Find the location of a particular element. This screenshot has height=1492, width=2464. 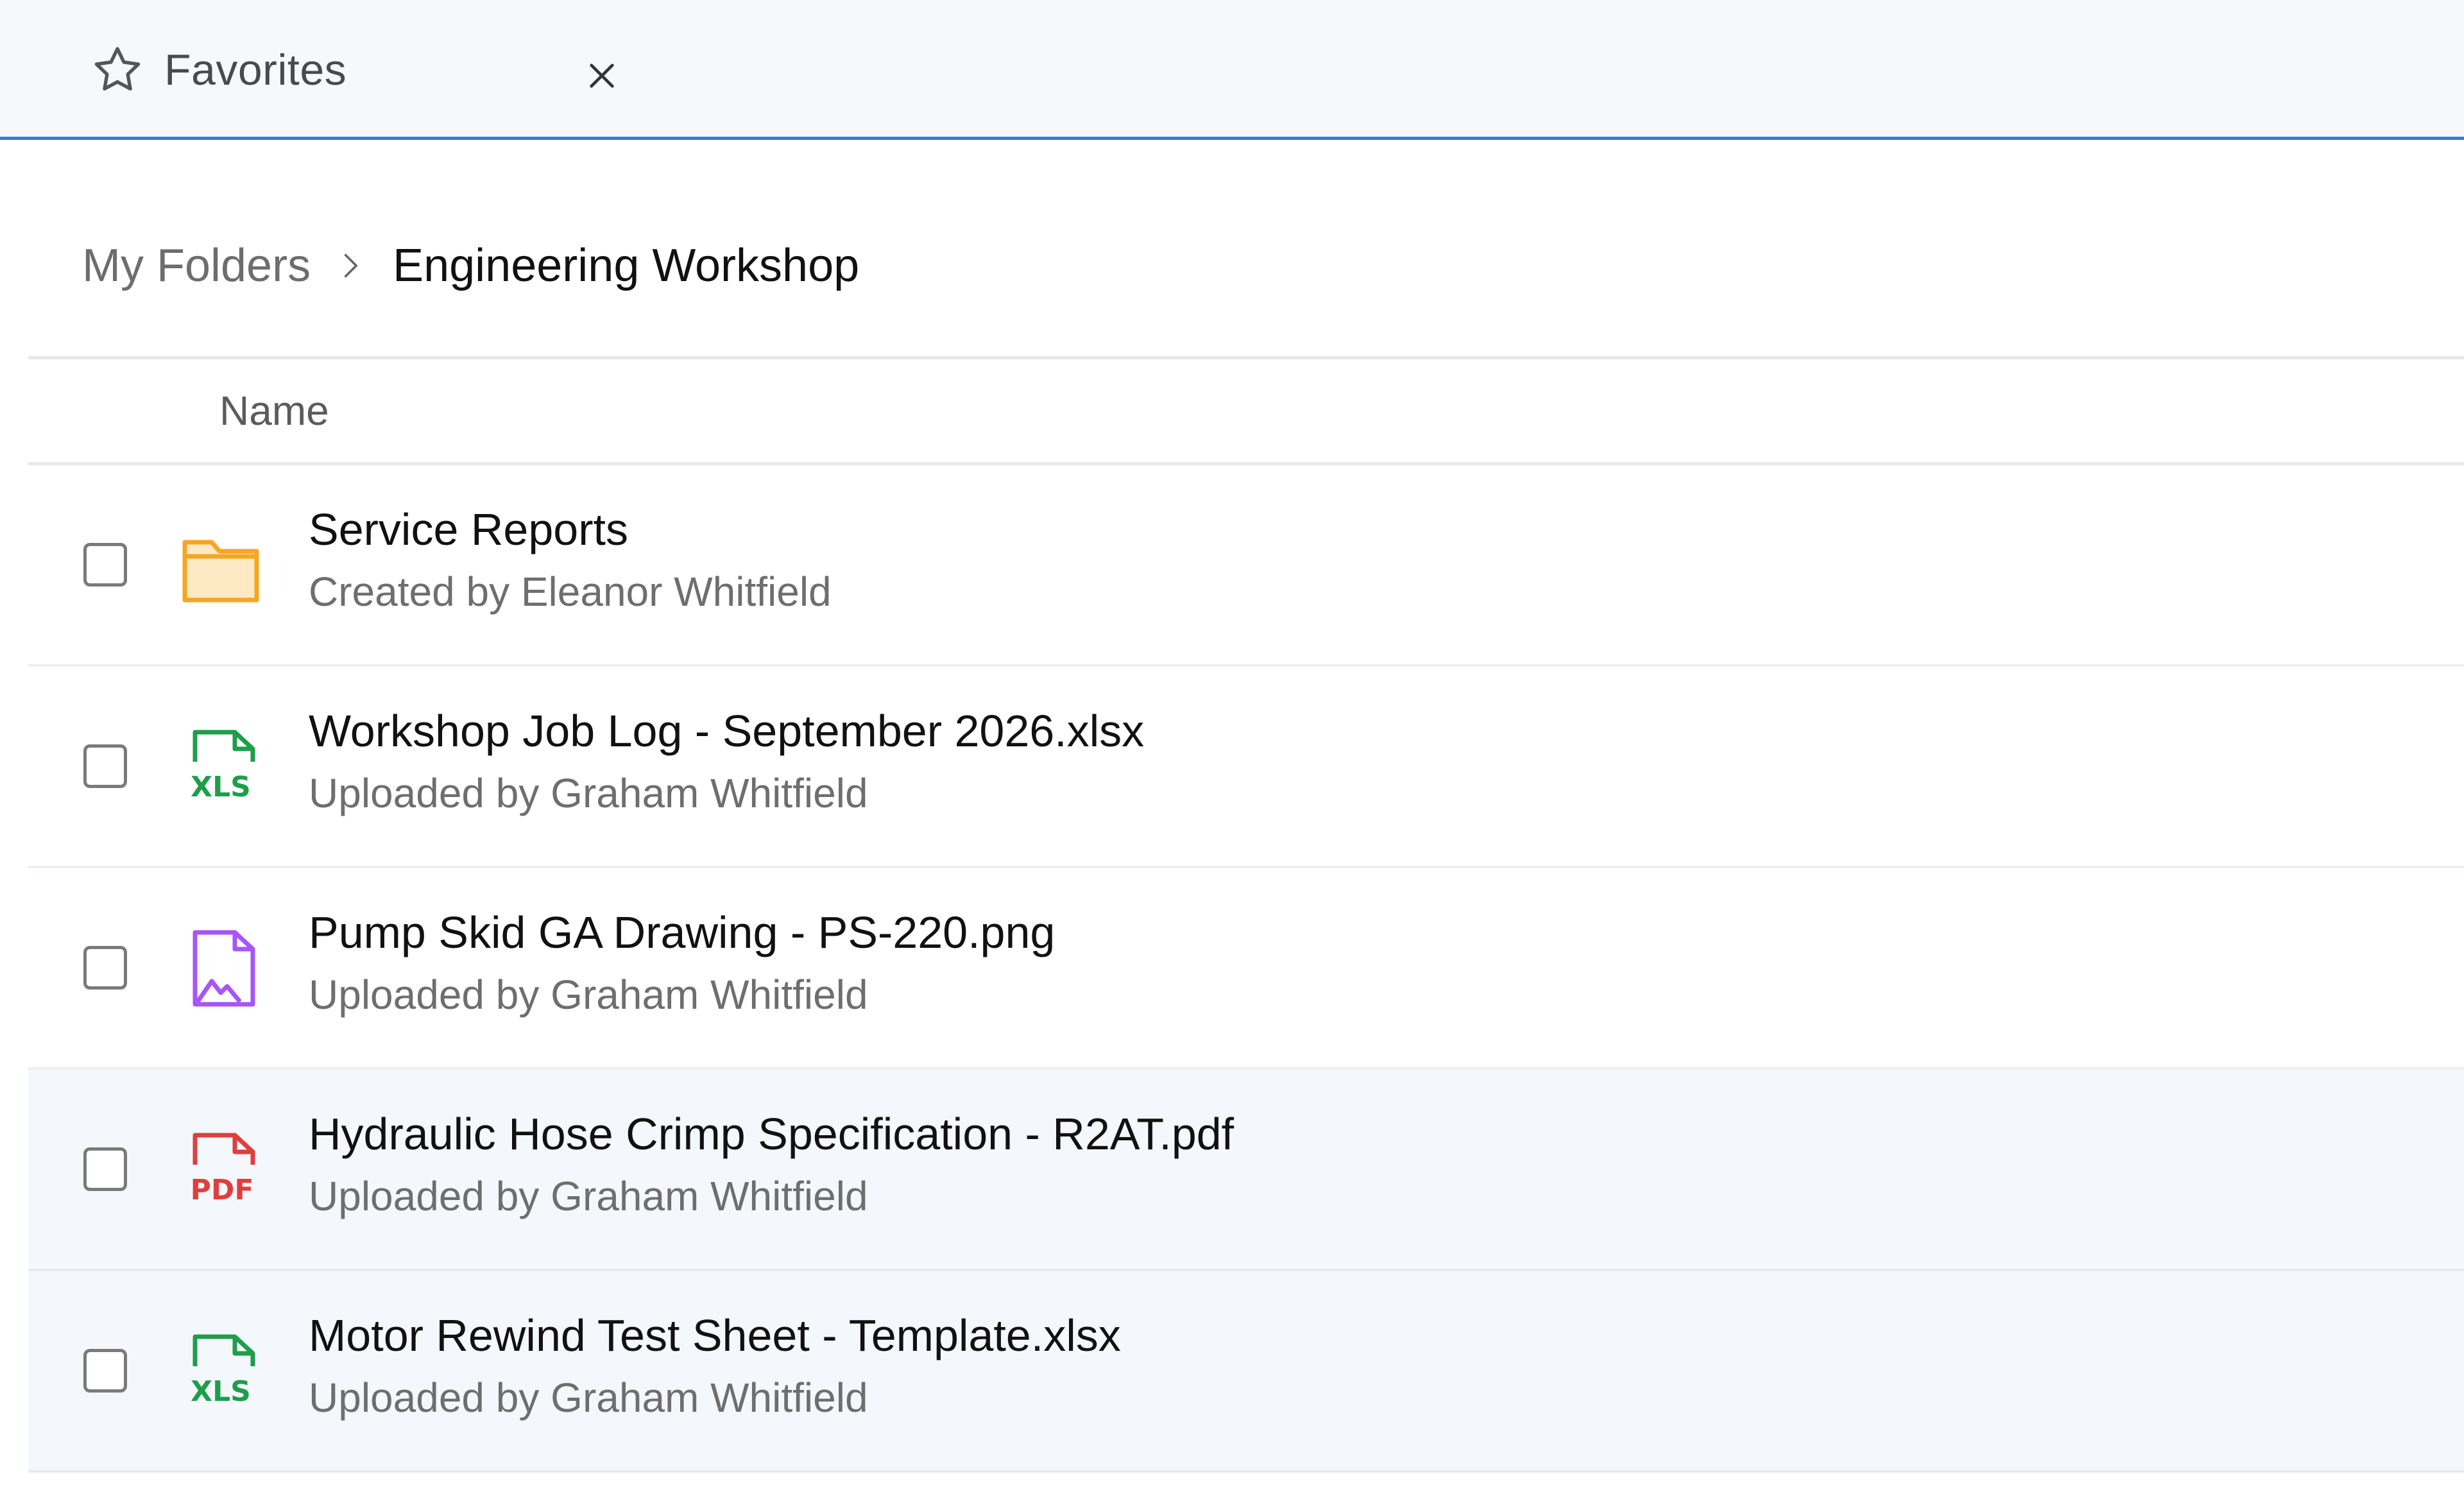

close-icon is located at coordinates (602, 76).